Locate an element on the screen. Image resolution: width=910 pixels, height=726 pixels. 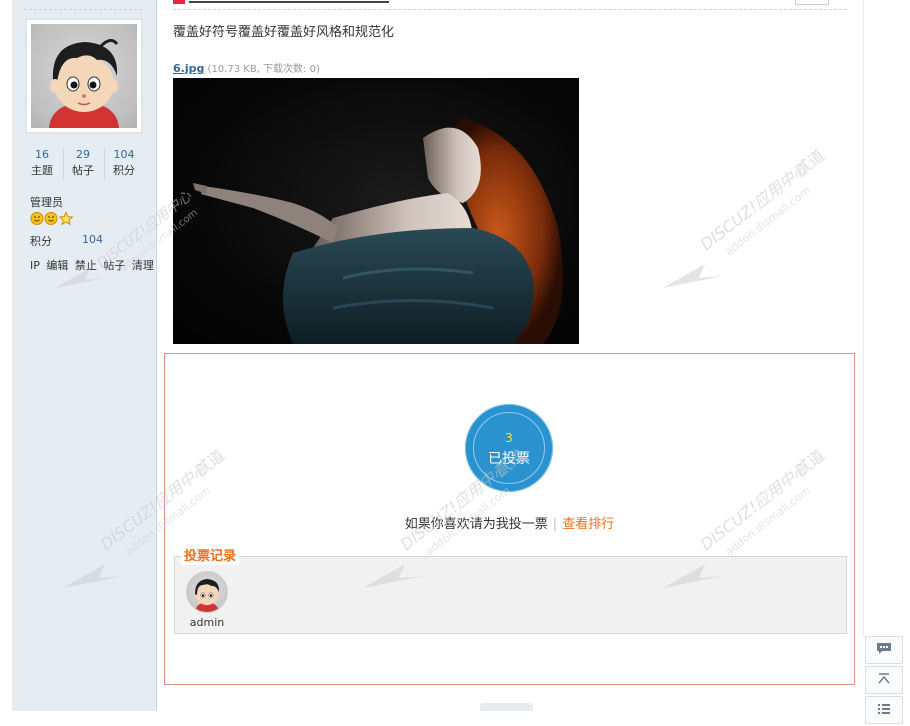
posts-link: 帖子 is located at coordinates (114, 265).